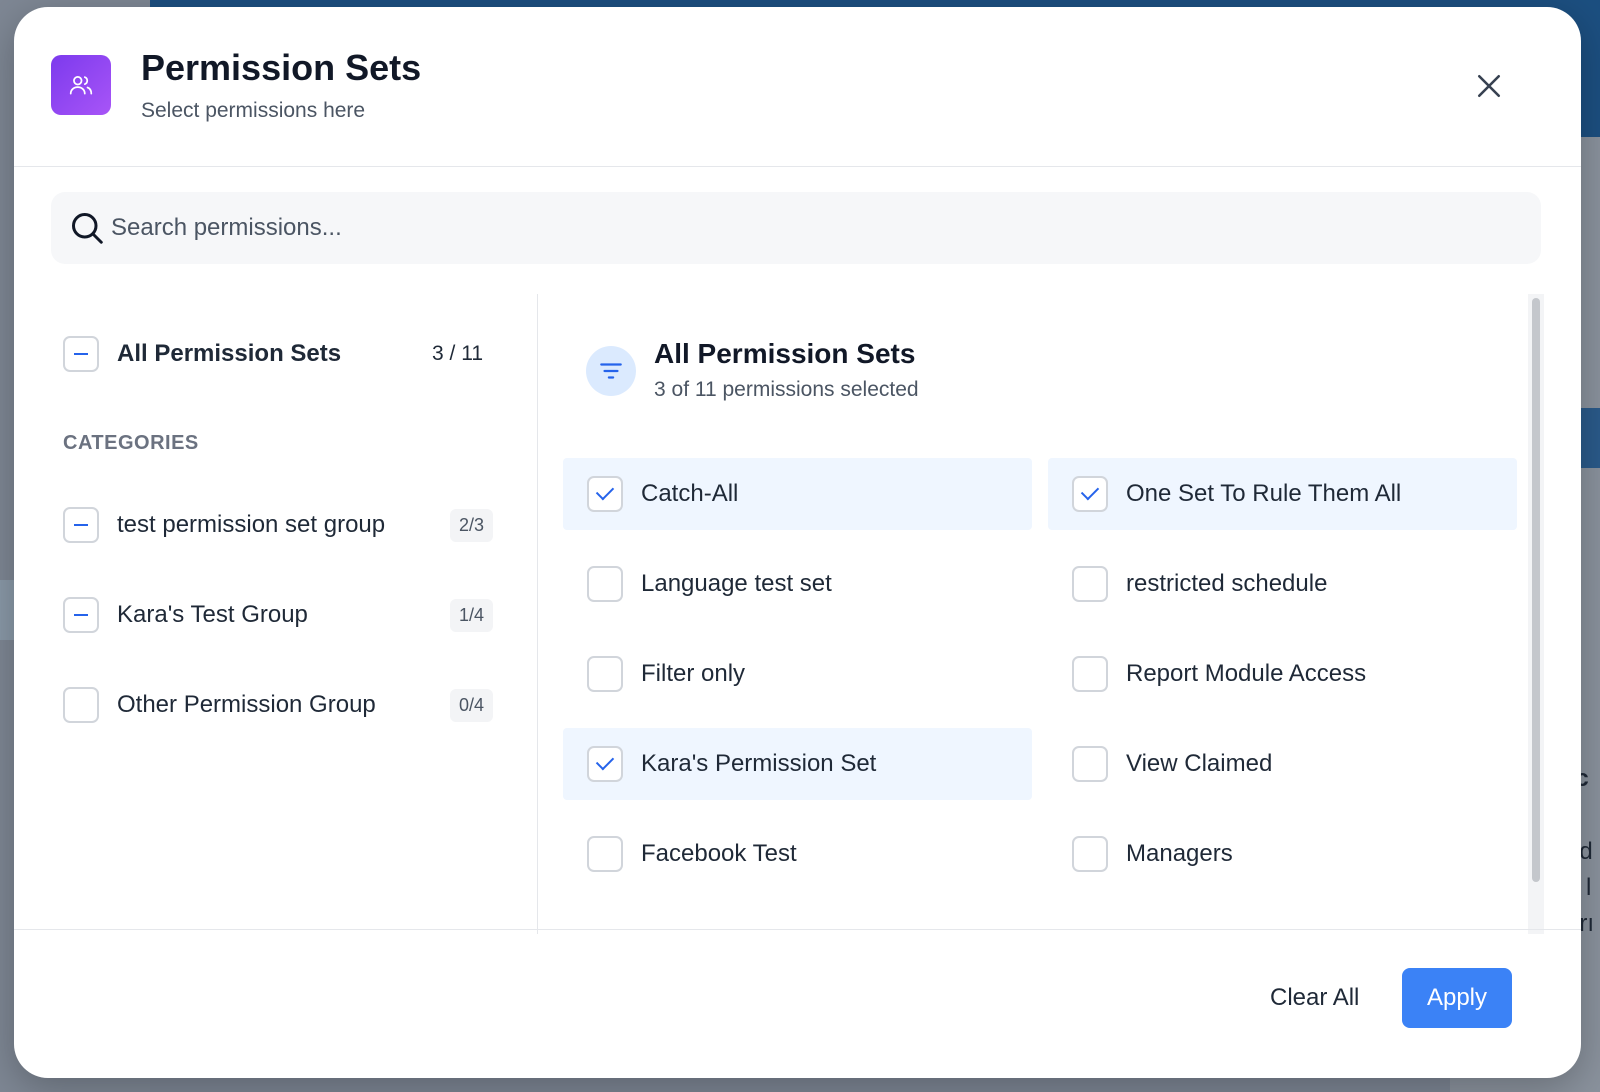  I want to click on close-icon, so click(1489, 86).